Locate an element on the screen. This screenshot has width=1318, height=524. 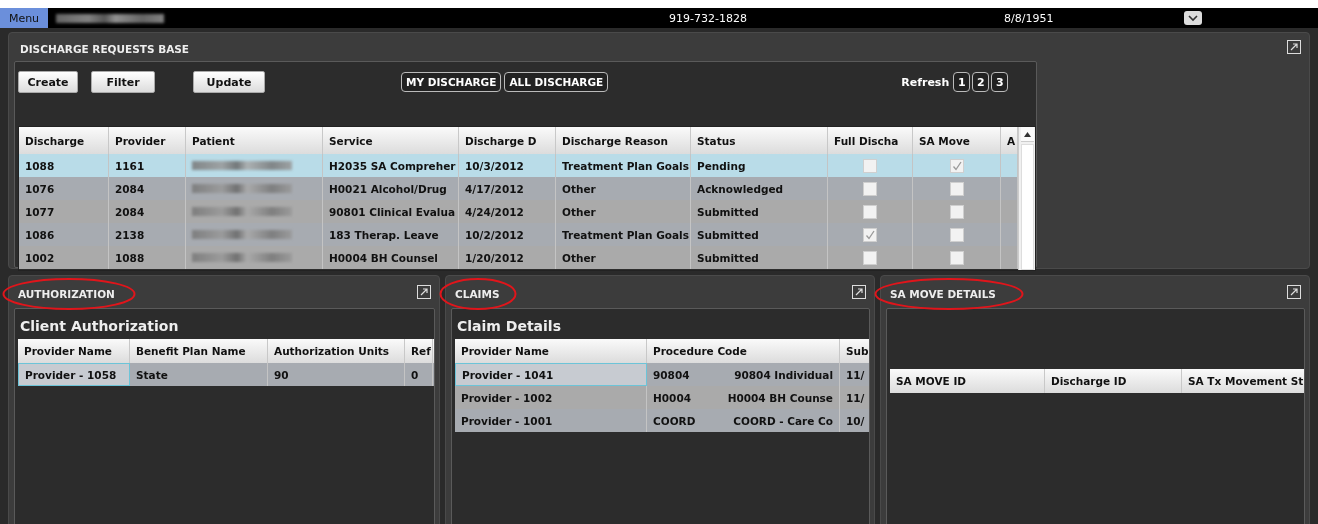
column-header: Discharge ID is located at coordinates (1113, 381).